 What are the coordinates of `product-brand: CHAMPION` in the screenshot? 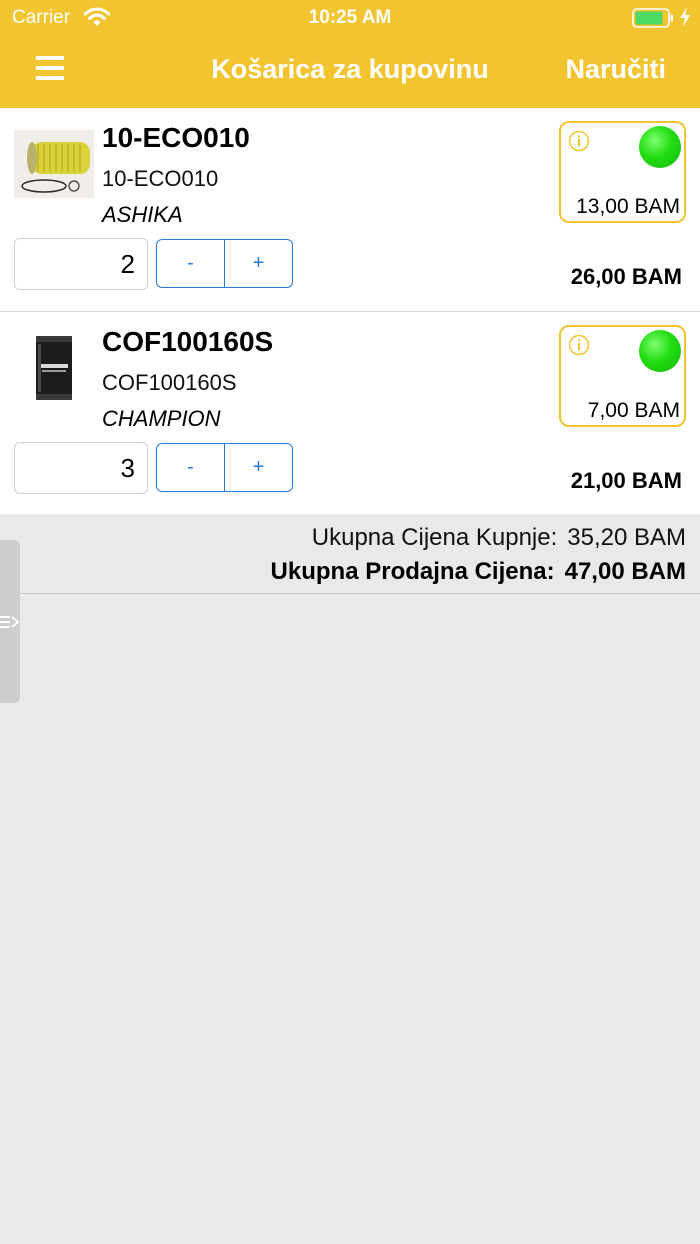 It's located at (161, 418).